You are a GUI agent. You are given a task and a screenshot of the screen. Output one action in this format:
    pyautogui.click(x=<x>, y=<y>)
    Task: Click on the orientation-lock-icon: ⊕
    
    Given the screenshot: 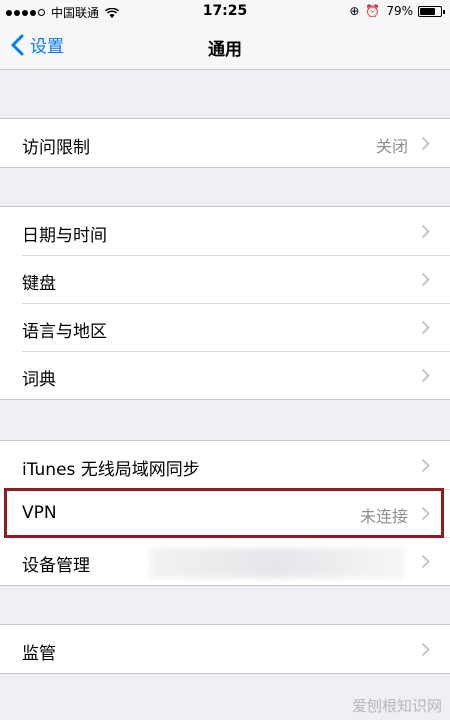 What is the action you would take?
    pyautogui.click(x=354, y=11)
    